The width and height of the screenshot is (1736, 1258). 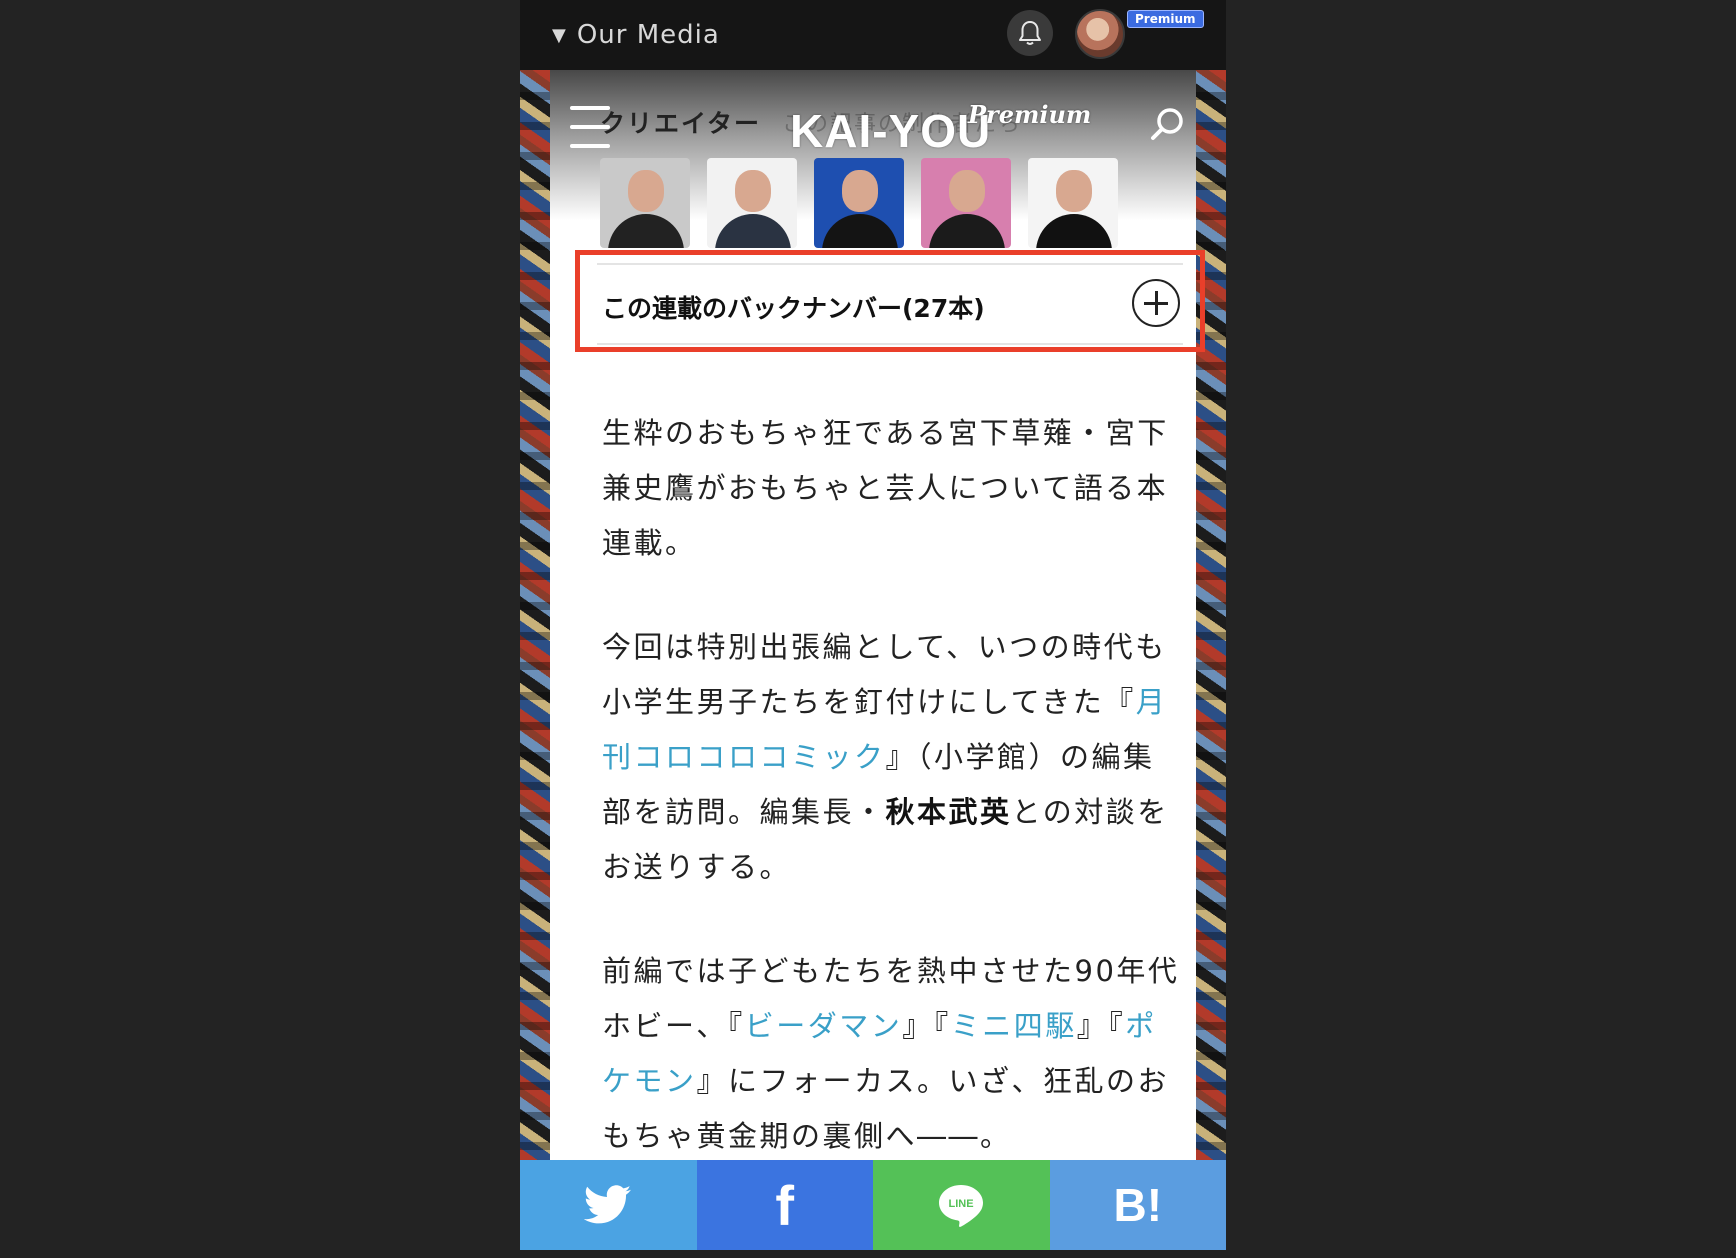 What do you see at coordinates (559, 35) in the screenshot?
I see `caret-down-icon: ▼` at bounding box center [559, 35].